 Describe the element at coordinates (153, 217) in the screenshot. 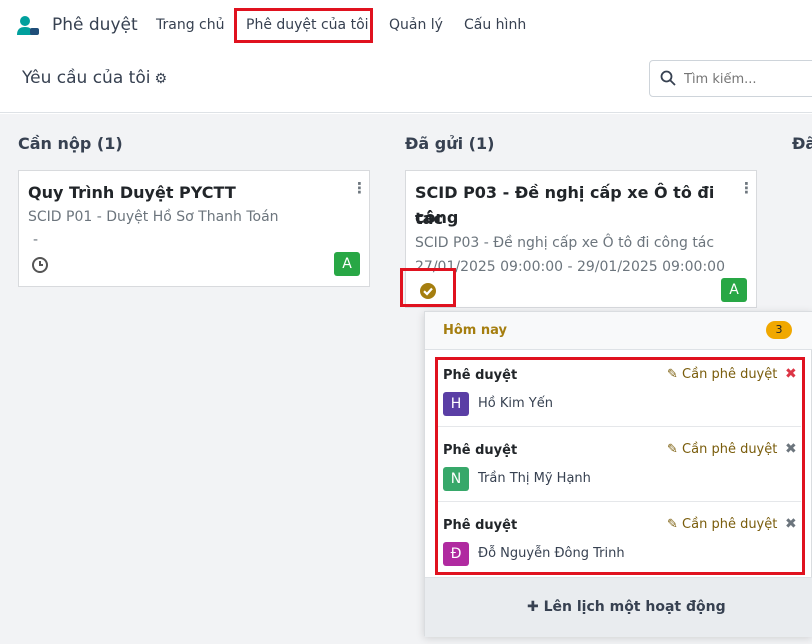

I see `card-subtitle: SCID P01 - Duyệt Hồ Sơ Thanh Toán` at that location.